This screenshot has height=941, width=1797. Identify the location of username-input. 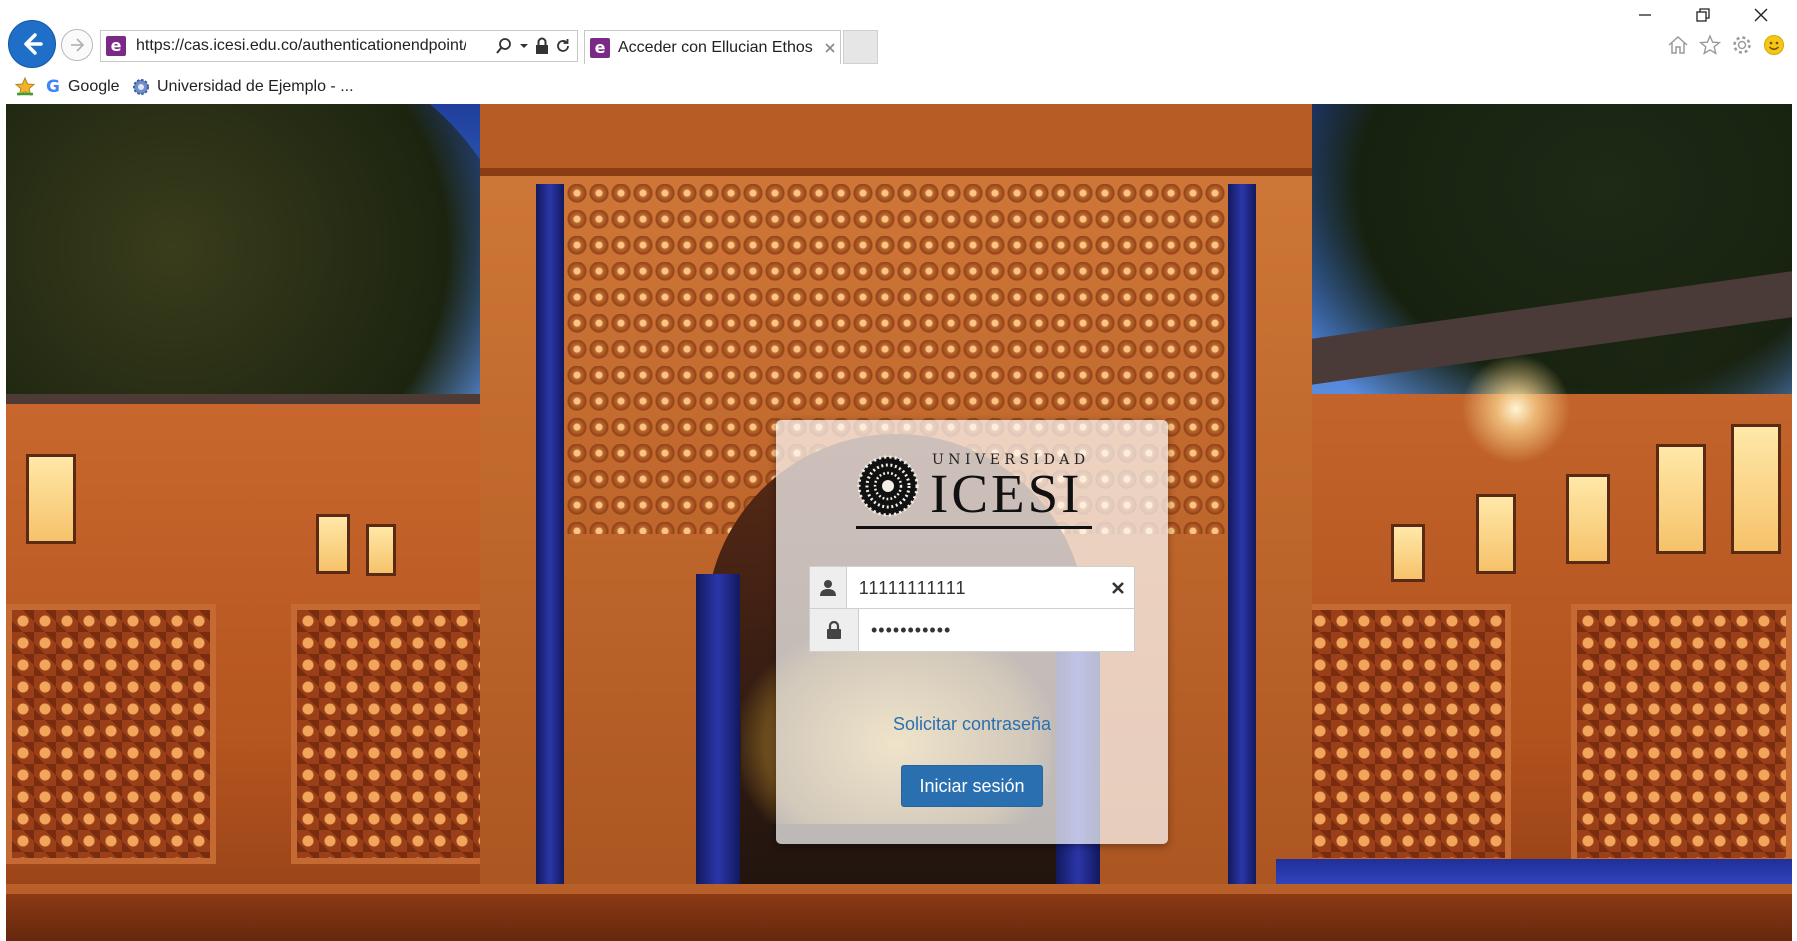
(974, 588).